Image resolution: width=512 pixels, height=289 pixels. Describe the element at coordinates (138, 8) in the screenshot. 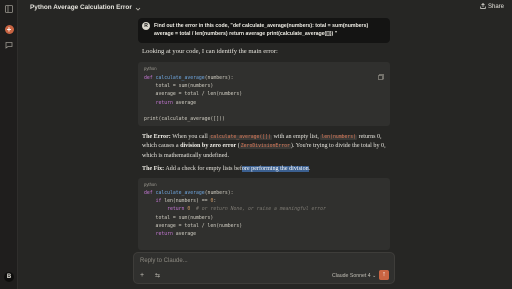

I see `chevron-down-icon` at that location.